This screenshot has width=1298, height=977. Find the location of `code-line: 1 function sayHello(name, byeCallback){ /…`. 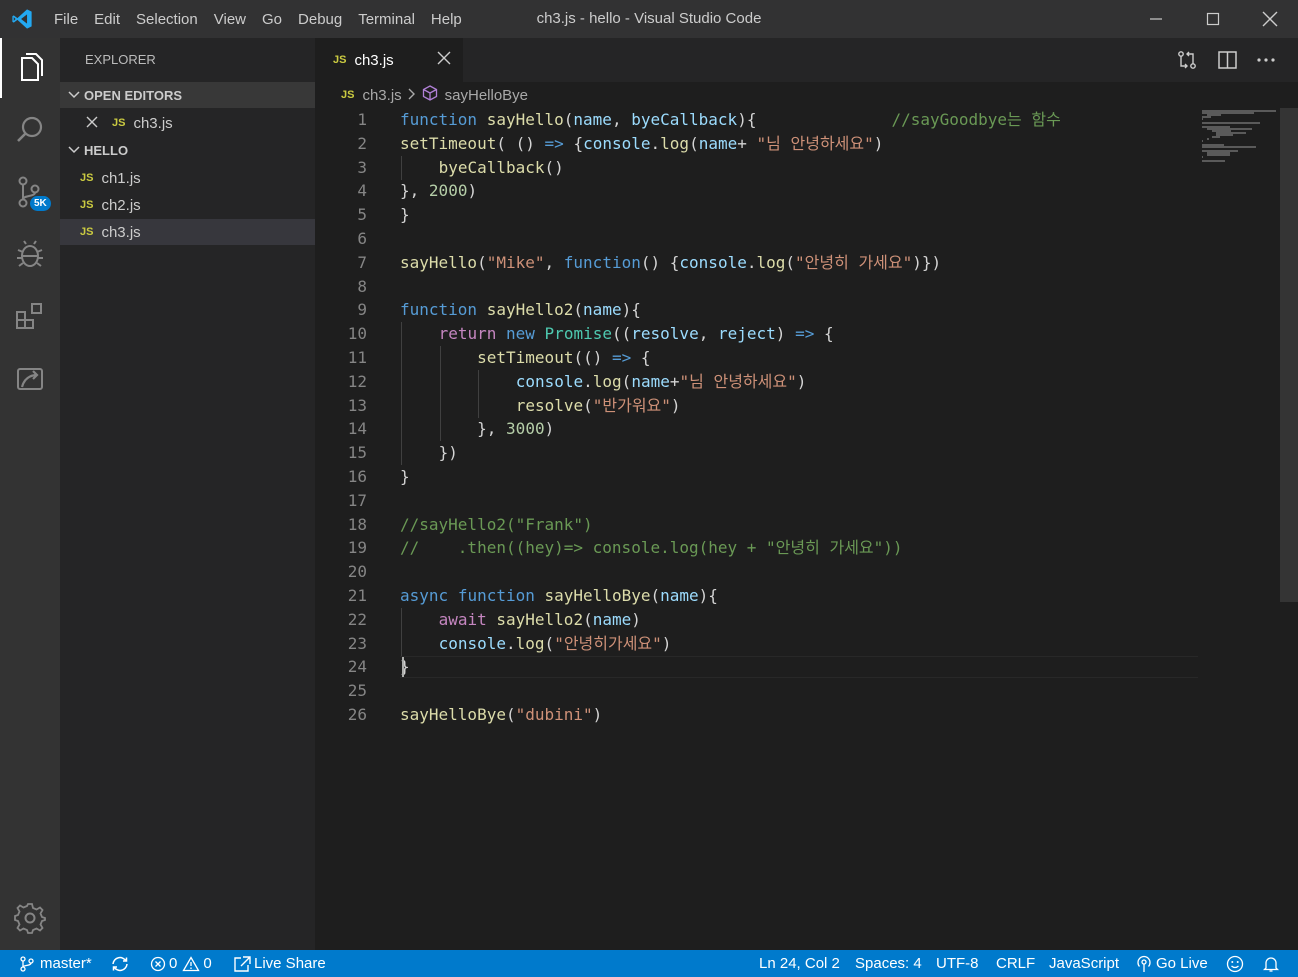

code-line: 1 function sayHello(name, byeCallback){ /… is located at coordinates (756, 120).